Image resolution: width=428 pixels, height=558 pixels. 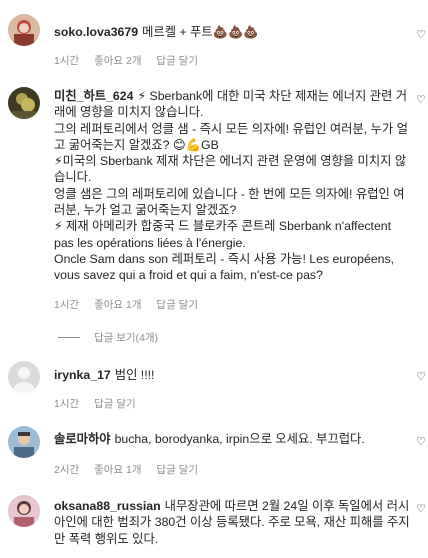 I want to click on view-replies-button: 답글 보기(4개), so click(x=108, y=337).